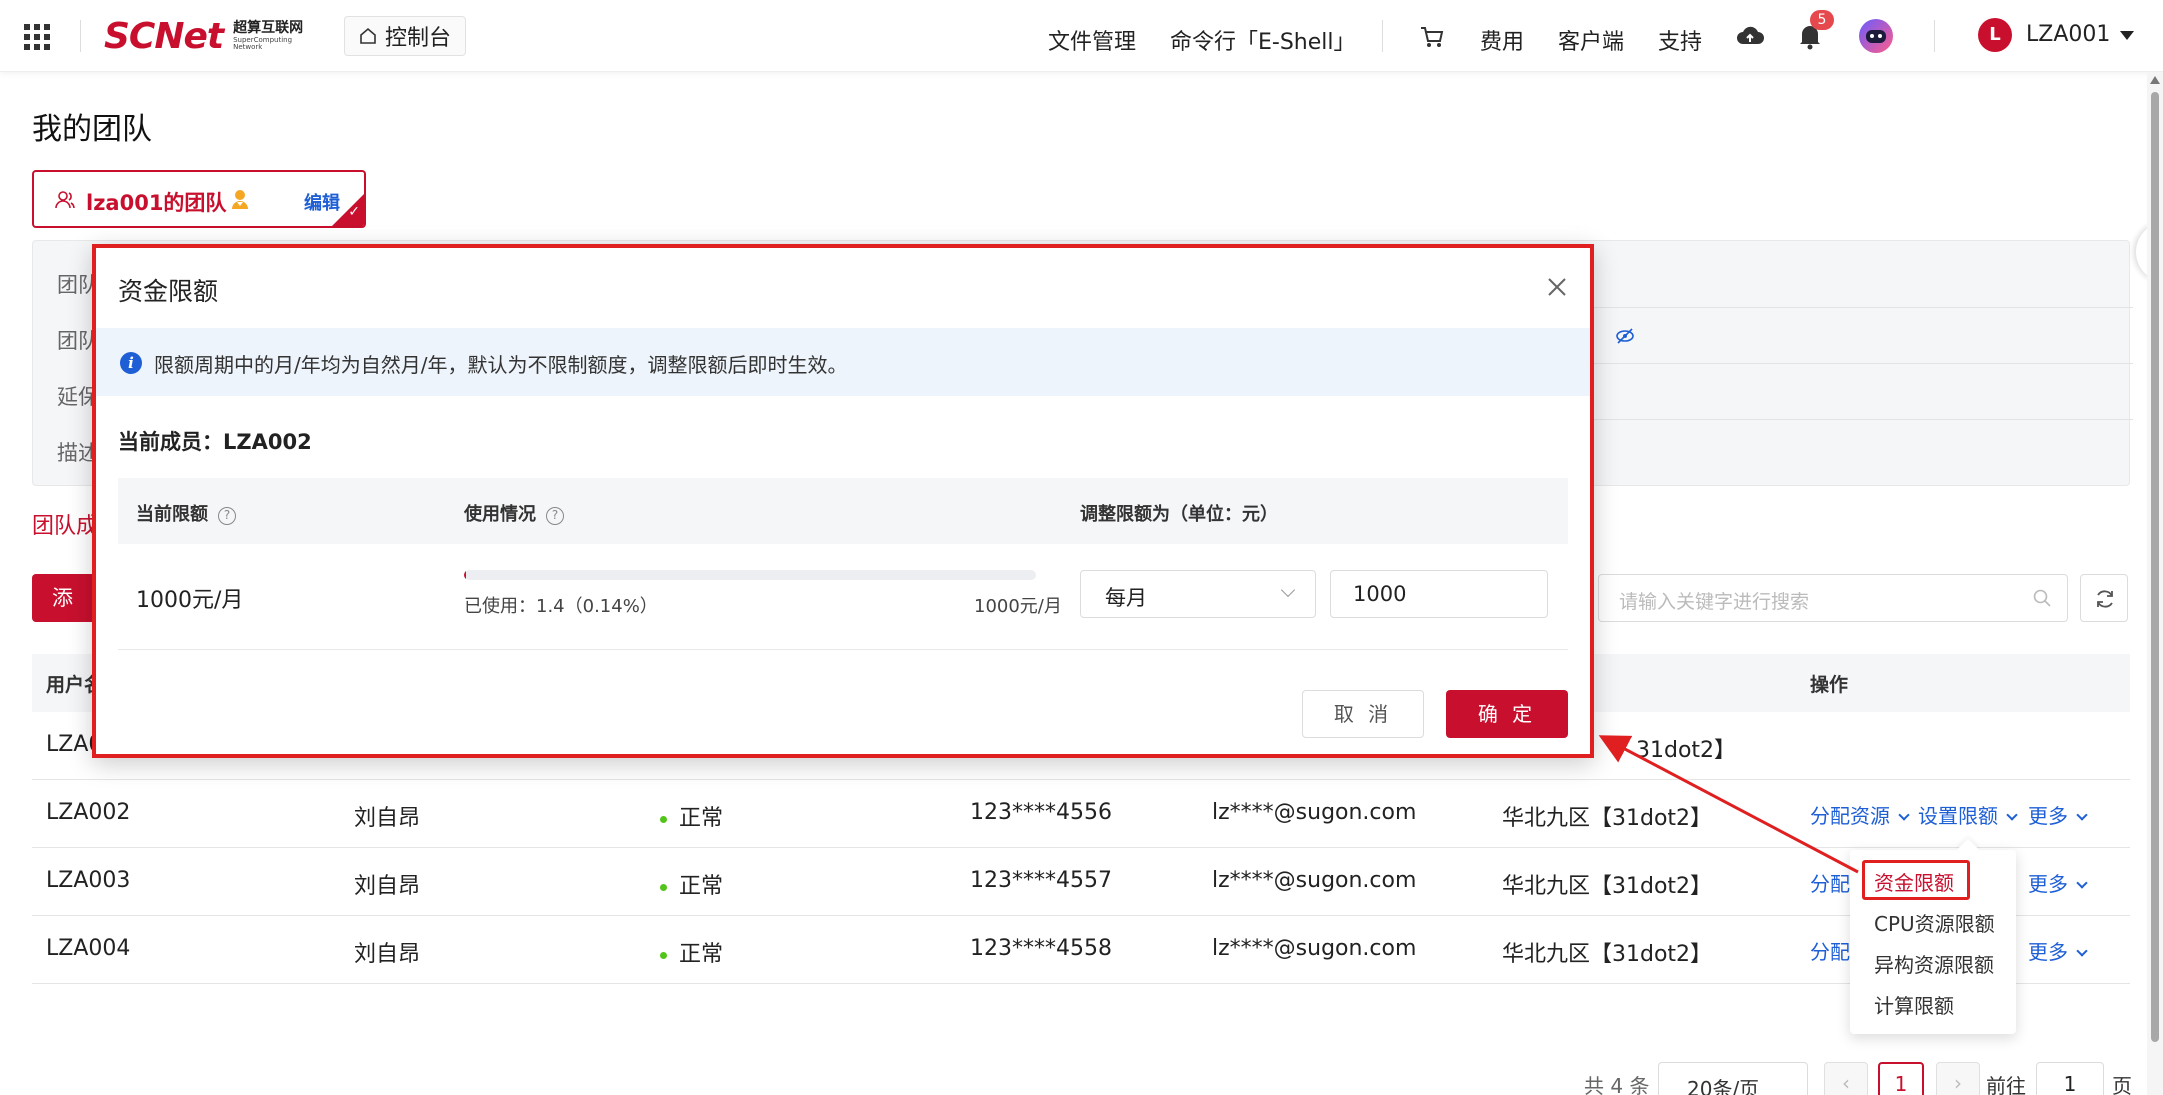 Image resolution: width=2163 pixels, height=1095 pixels. What do you see at coordinates (1502, 40) in the screenshot?
I see `nav-billing: 费用` at bounding box center [1502, 40].